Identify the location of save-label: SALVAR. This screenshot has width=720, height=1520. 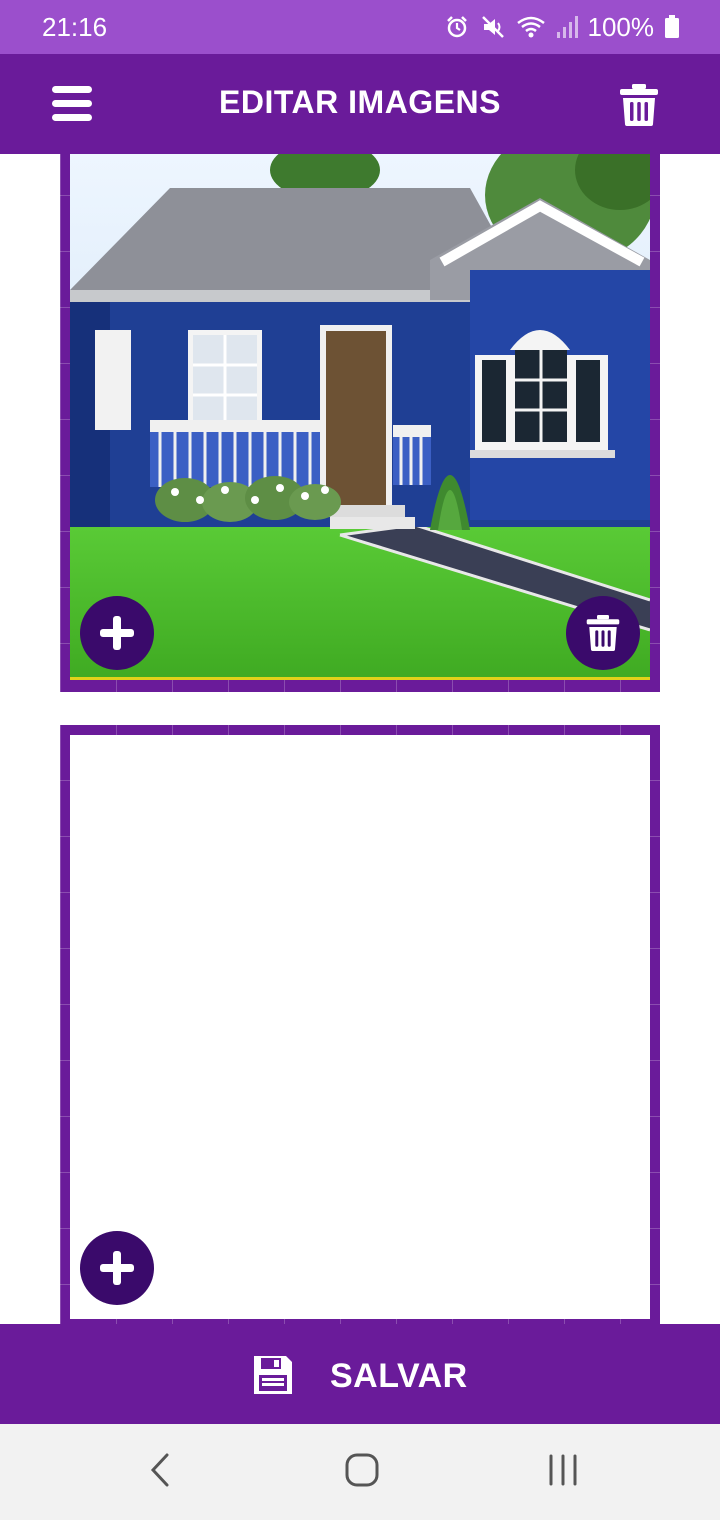
(399, 1376).